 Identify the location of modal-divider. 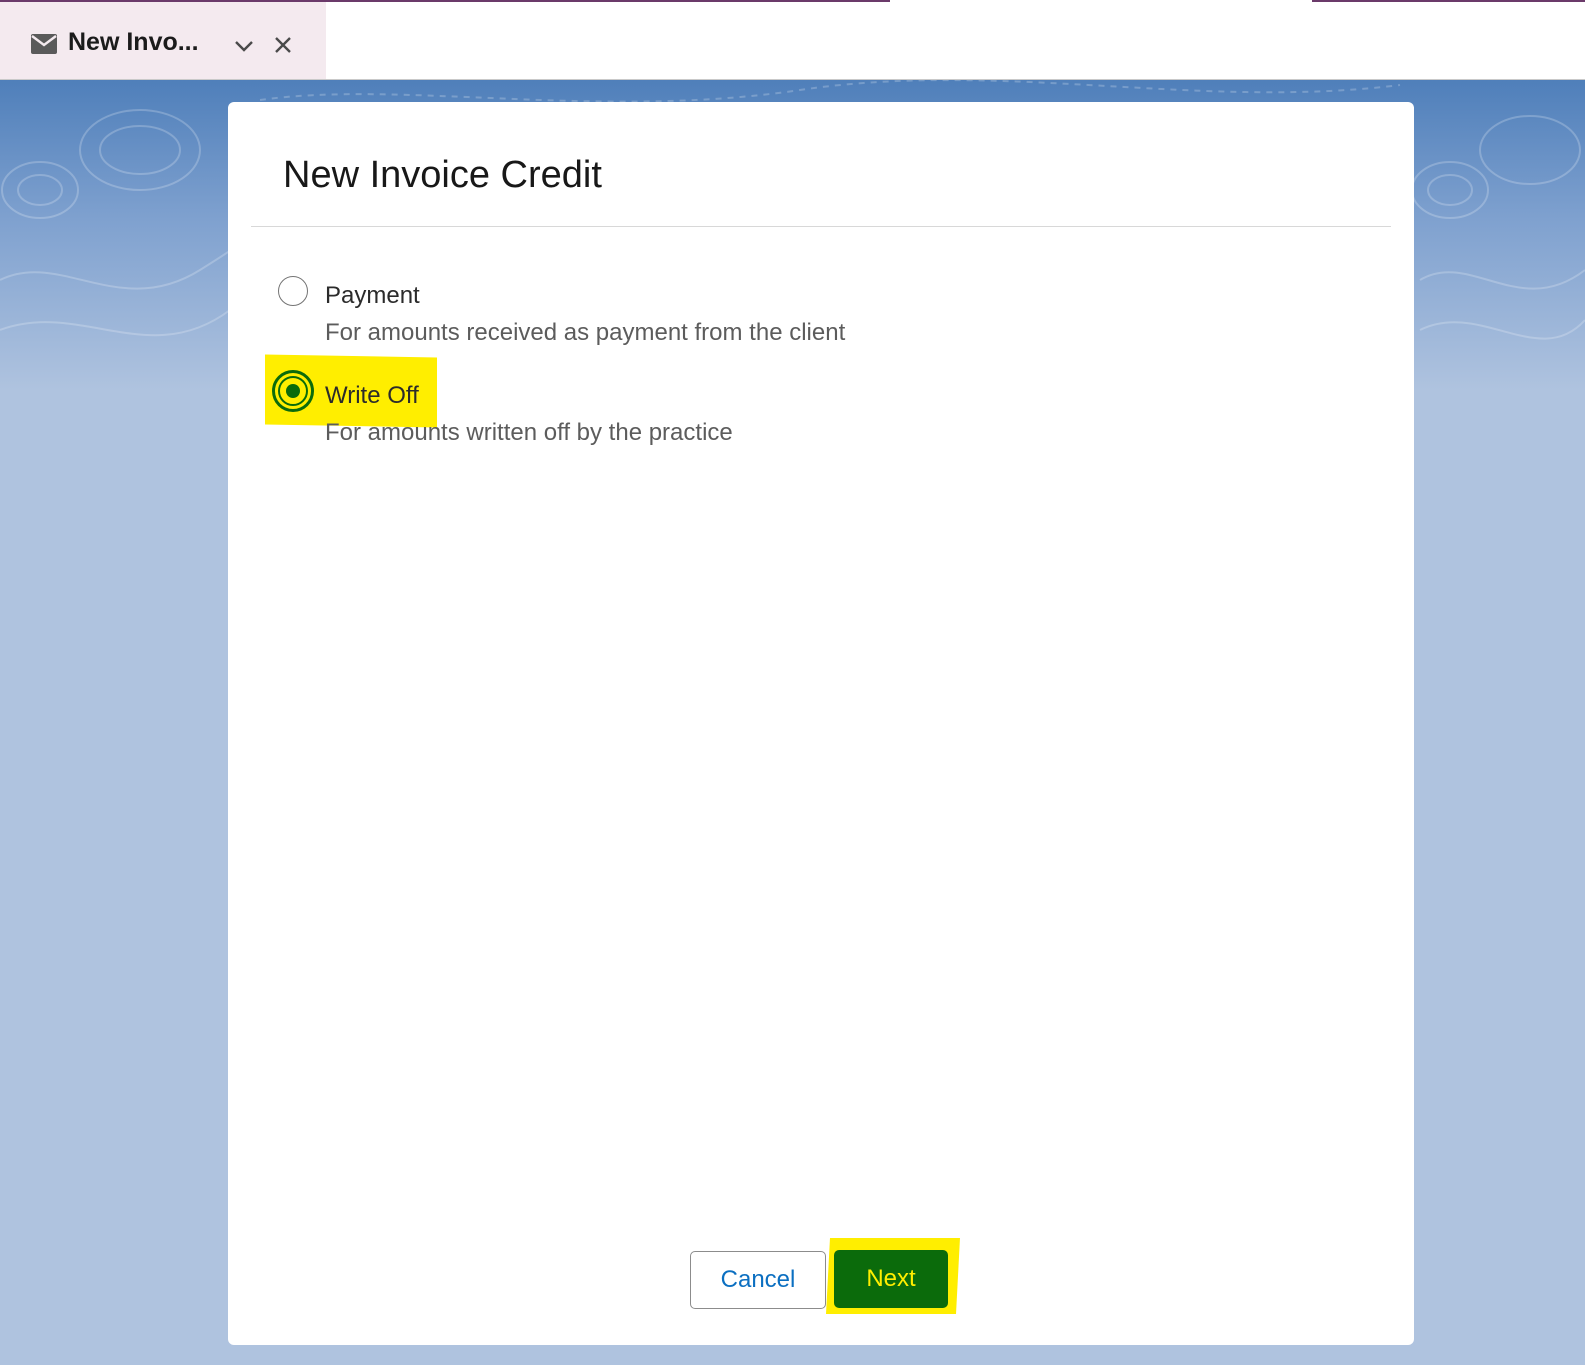
(821, 226).